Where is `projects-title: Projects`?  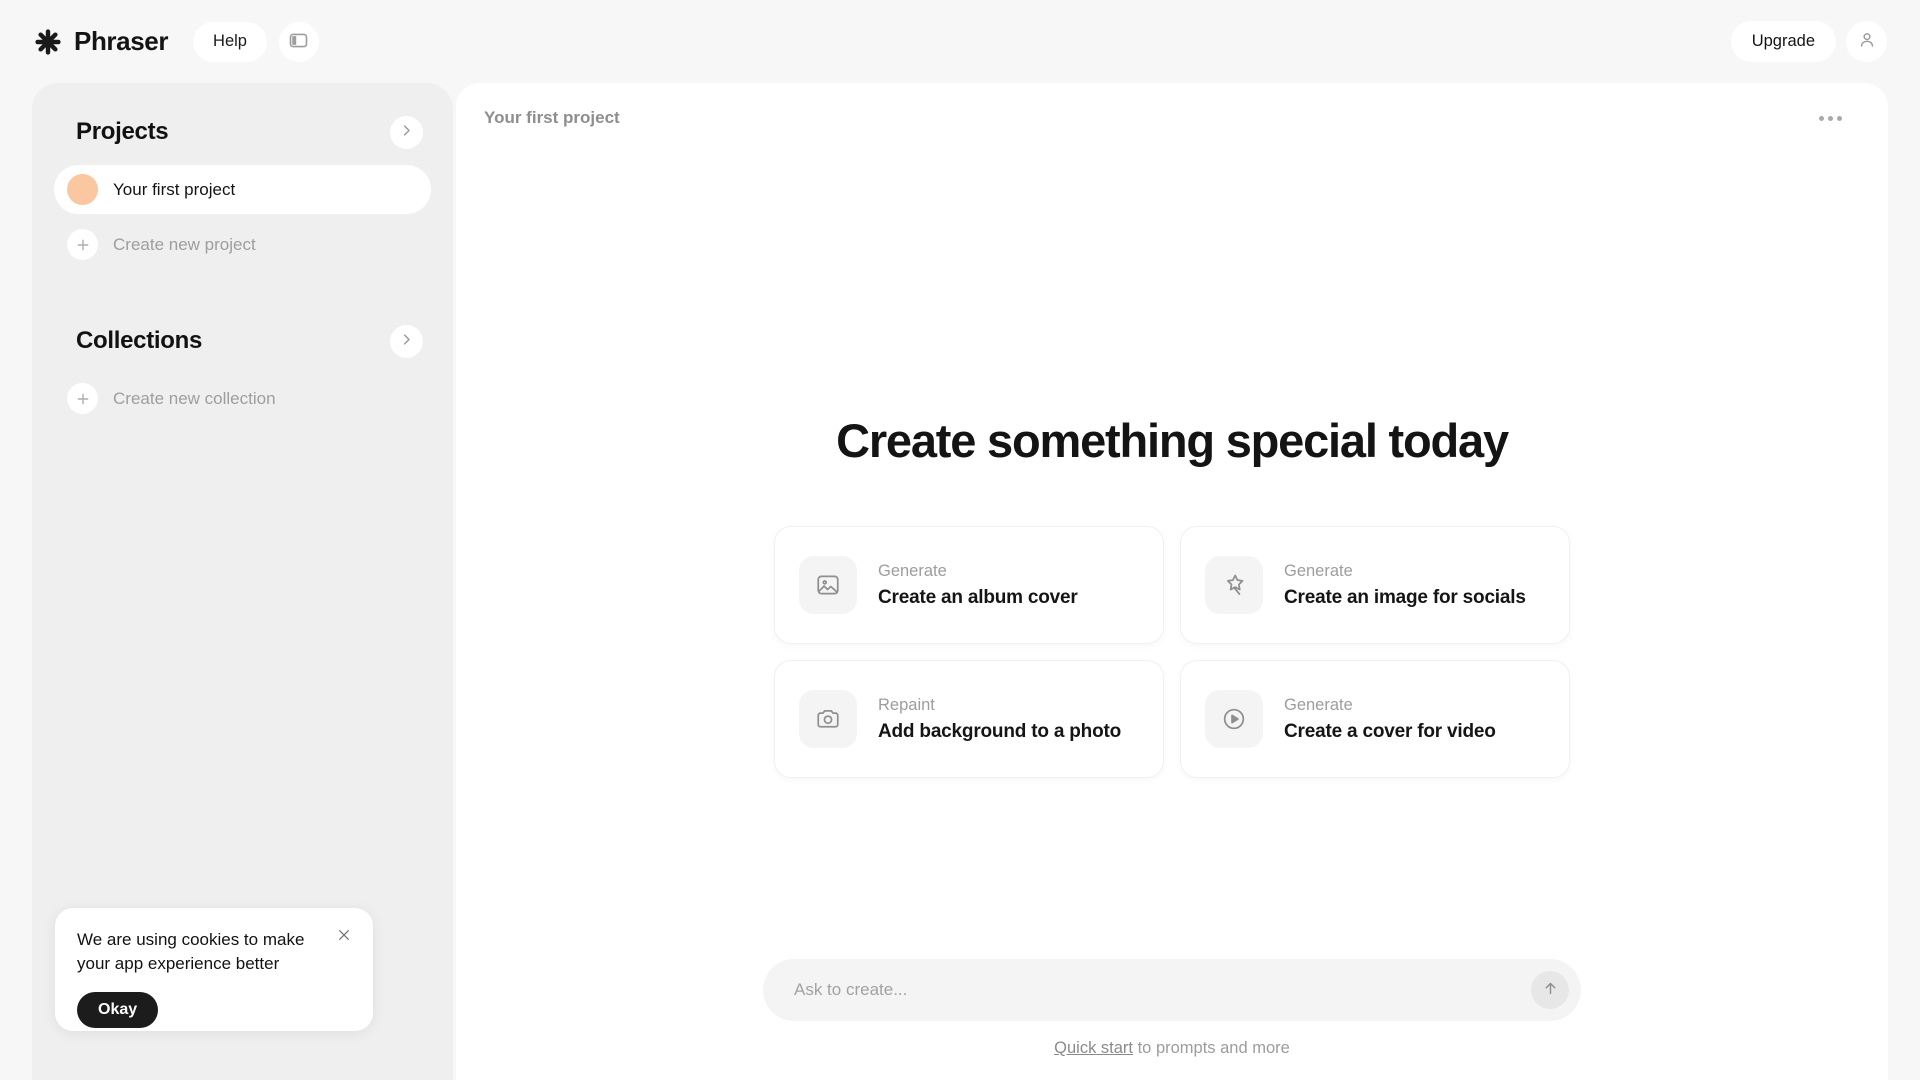 projects-title: Projects is located at coordinates (122, 131).